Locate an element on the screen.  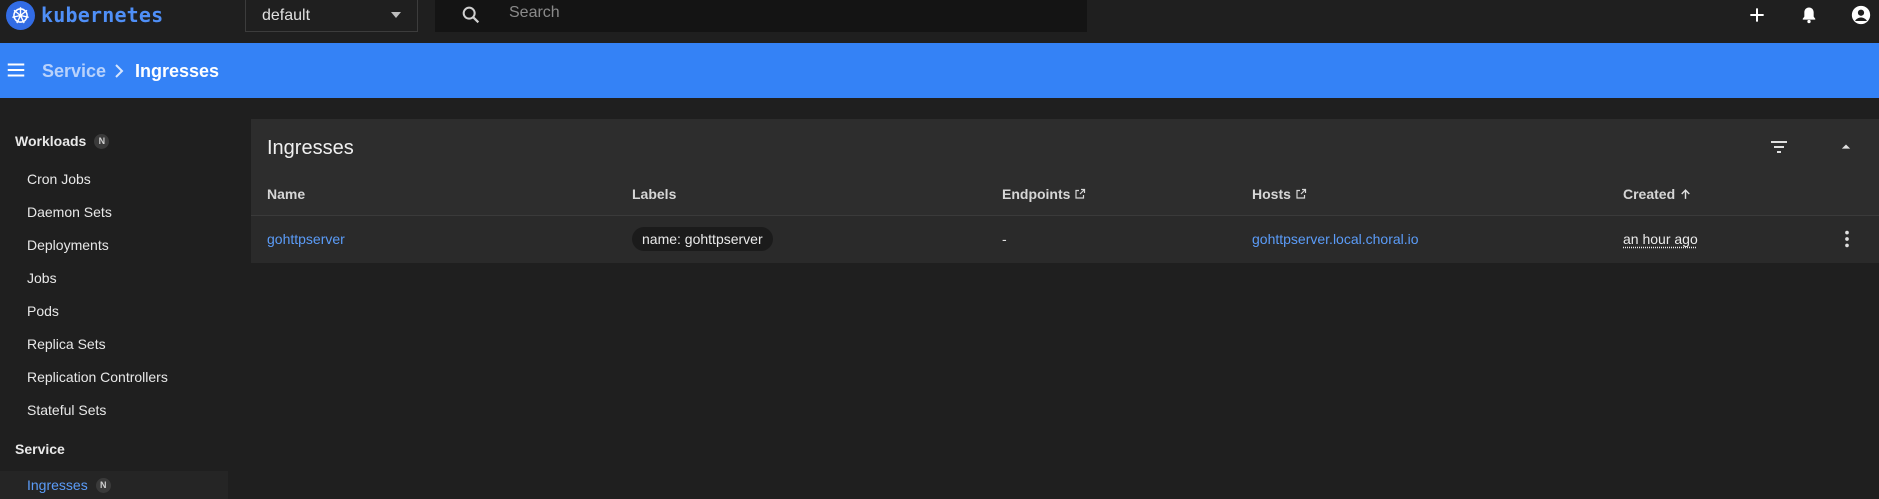
menu-icon is located at coordinates (16, 72).